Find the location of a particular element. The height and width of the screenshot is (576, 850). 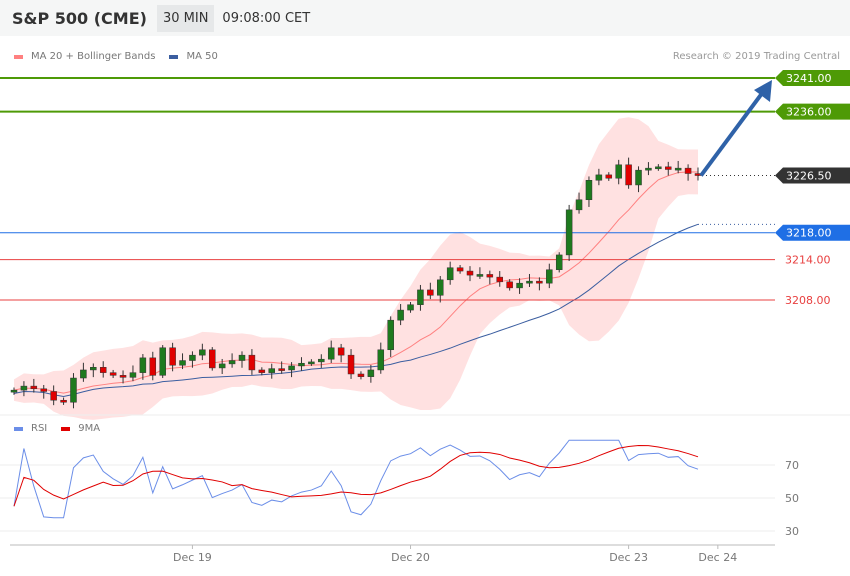

level-label: 3241.00 is located at coordinates (809, 78).